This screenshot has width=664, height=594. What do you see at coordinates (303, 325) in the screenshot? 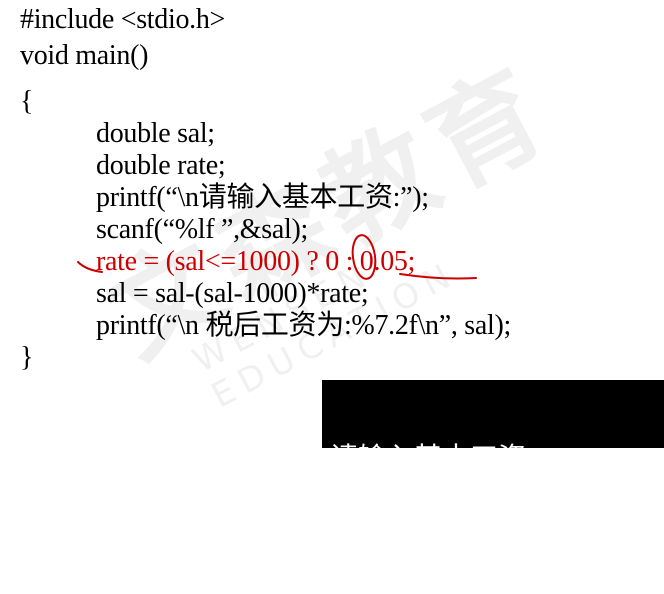
I see `code-line-printf-result: printf(“\n 税后工资为:%7.2f\n”, sal);` at bounding box center [303, 325].